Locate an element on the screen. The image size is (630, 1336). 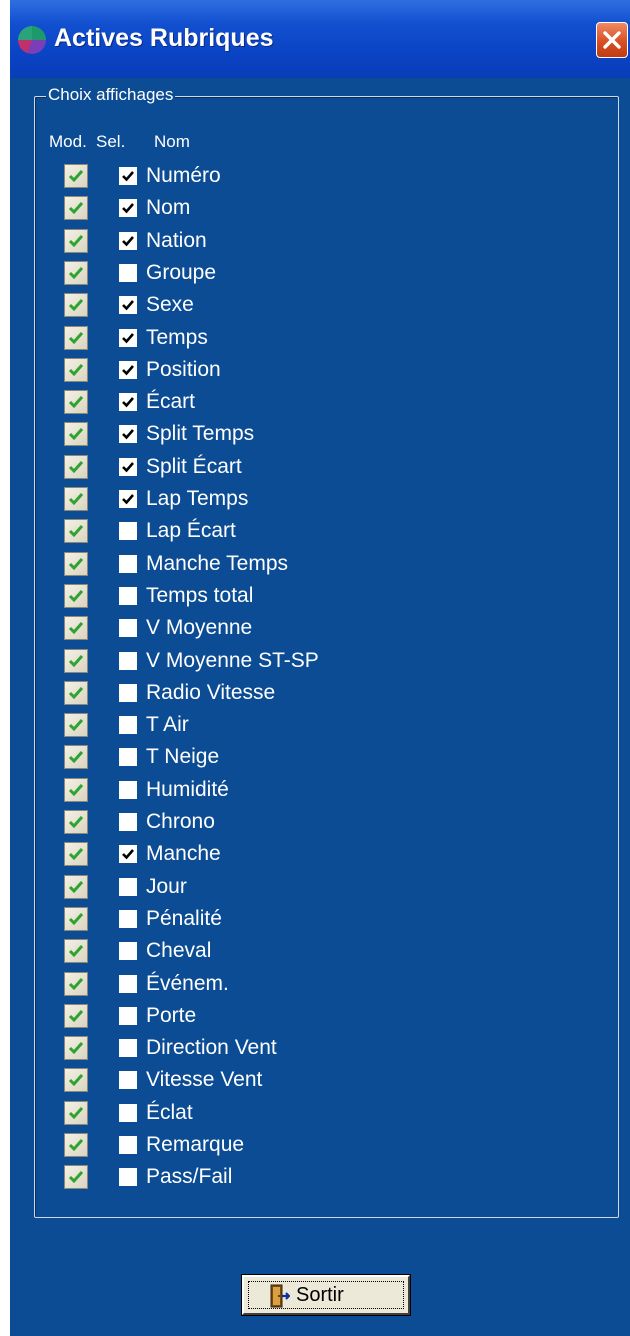
item-row: Temps total is located at coordinates (310, 598).